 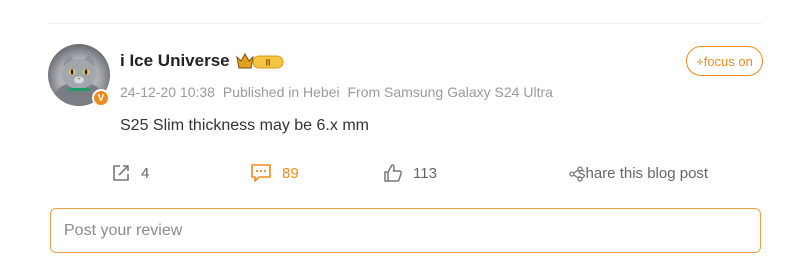 I want to click on review-box, so click(x=405, y=230).